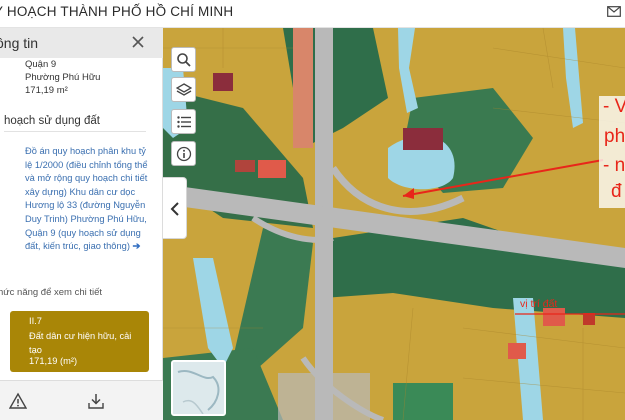 This screenshot has height=420, width=625. Describe the element at coordinates (19, 43) in the screenshot. I see `panel-title: ông tin` at that location.